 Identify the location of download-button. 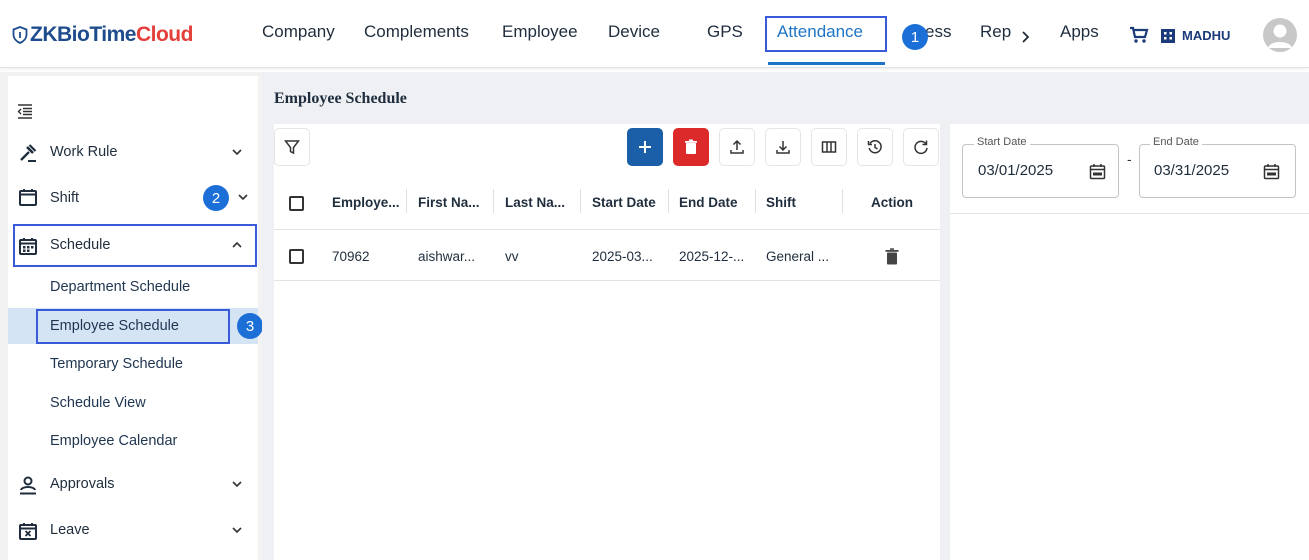
(783, 147).